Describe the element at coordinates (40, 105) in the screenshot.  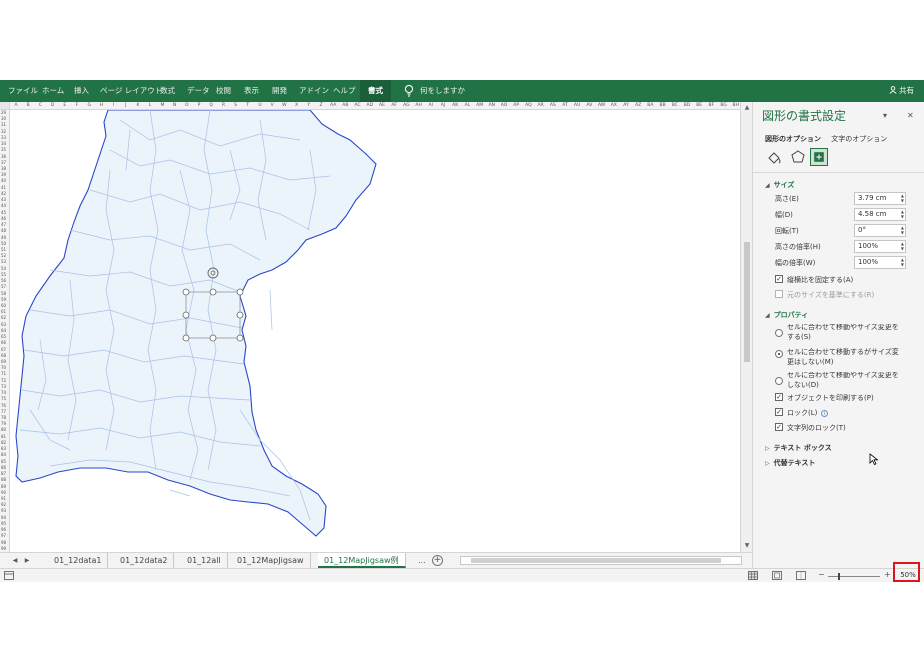
I see `column-header: C` at that location.